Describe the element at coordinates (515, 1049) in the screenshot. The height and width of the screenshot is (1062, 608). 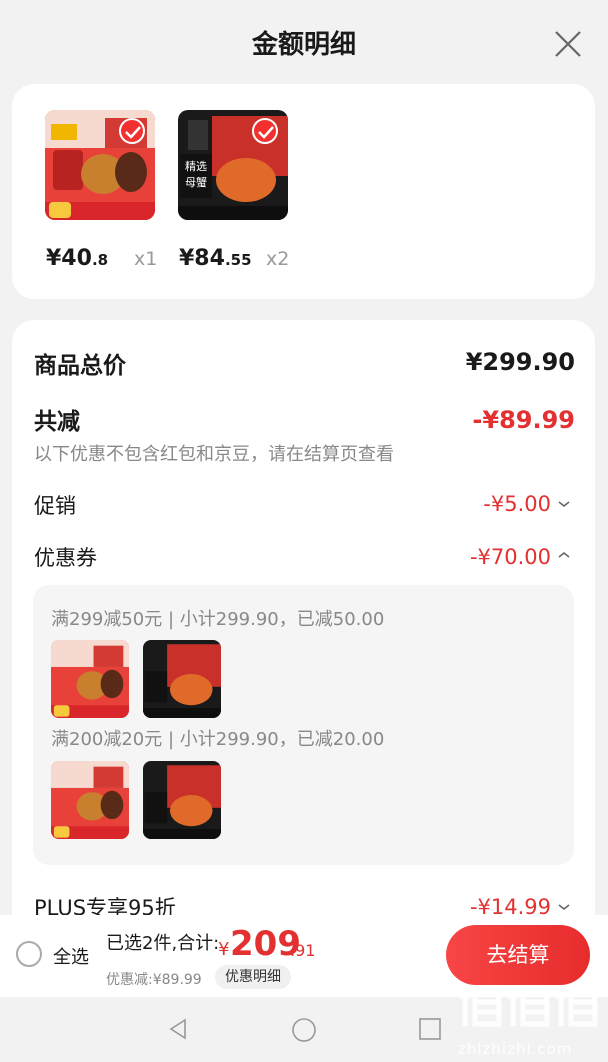
I see `watermark-text: zhizhizhi.com` at that location.